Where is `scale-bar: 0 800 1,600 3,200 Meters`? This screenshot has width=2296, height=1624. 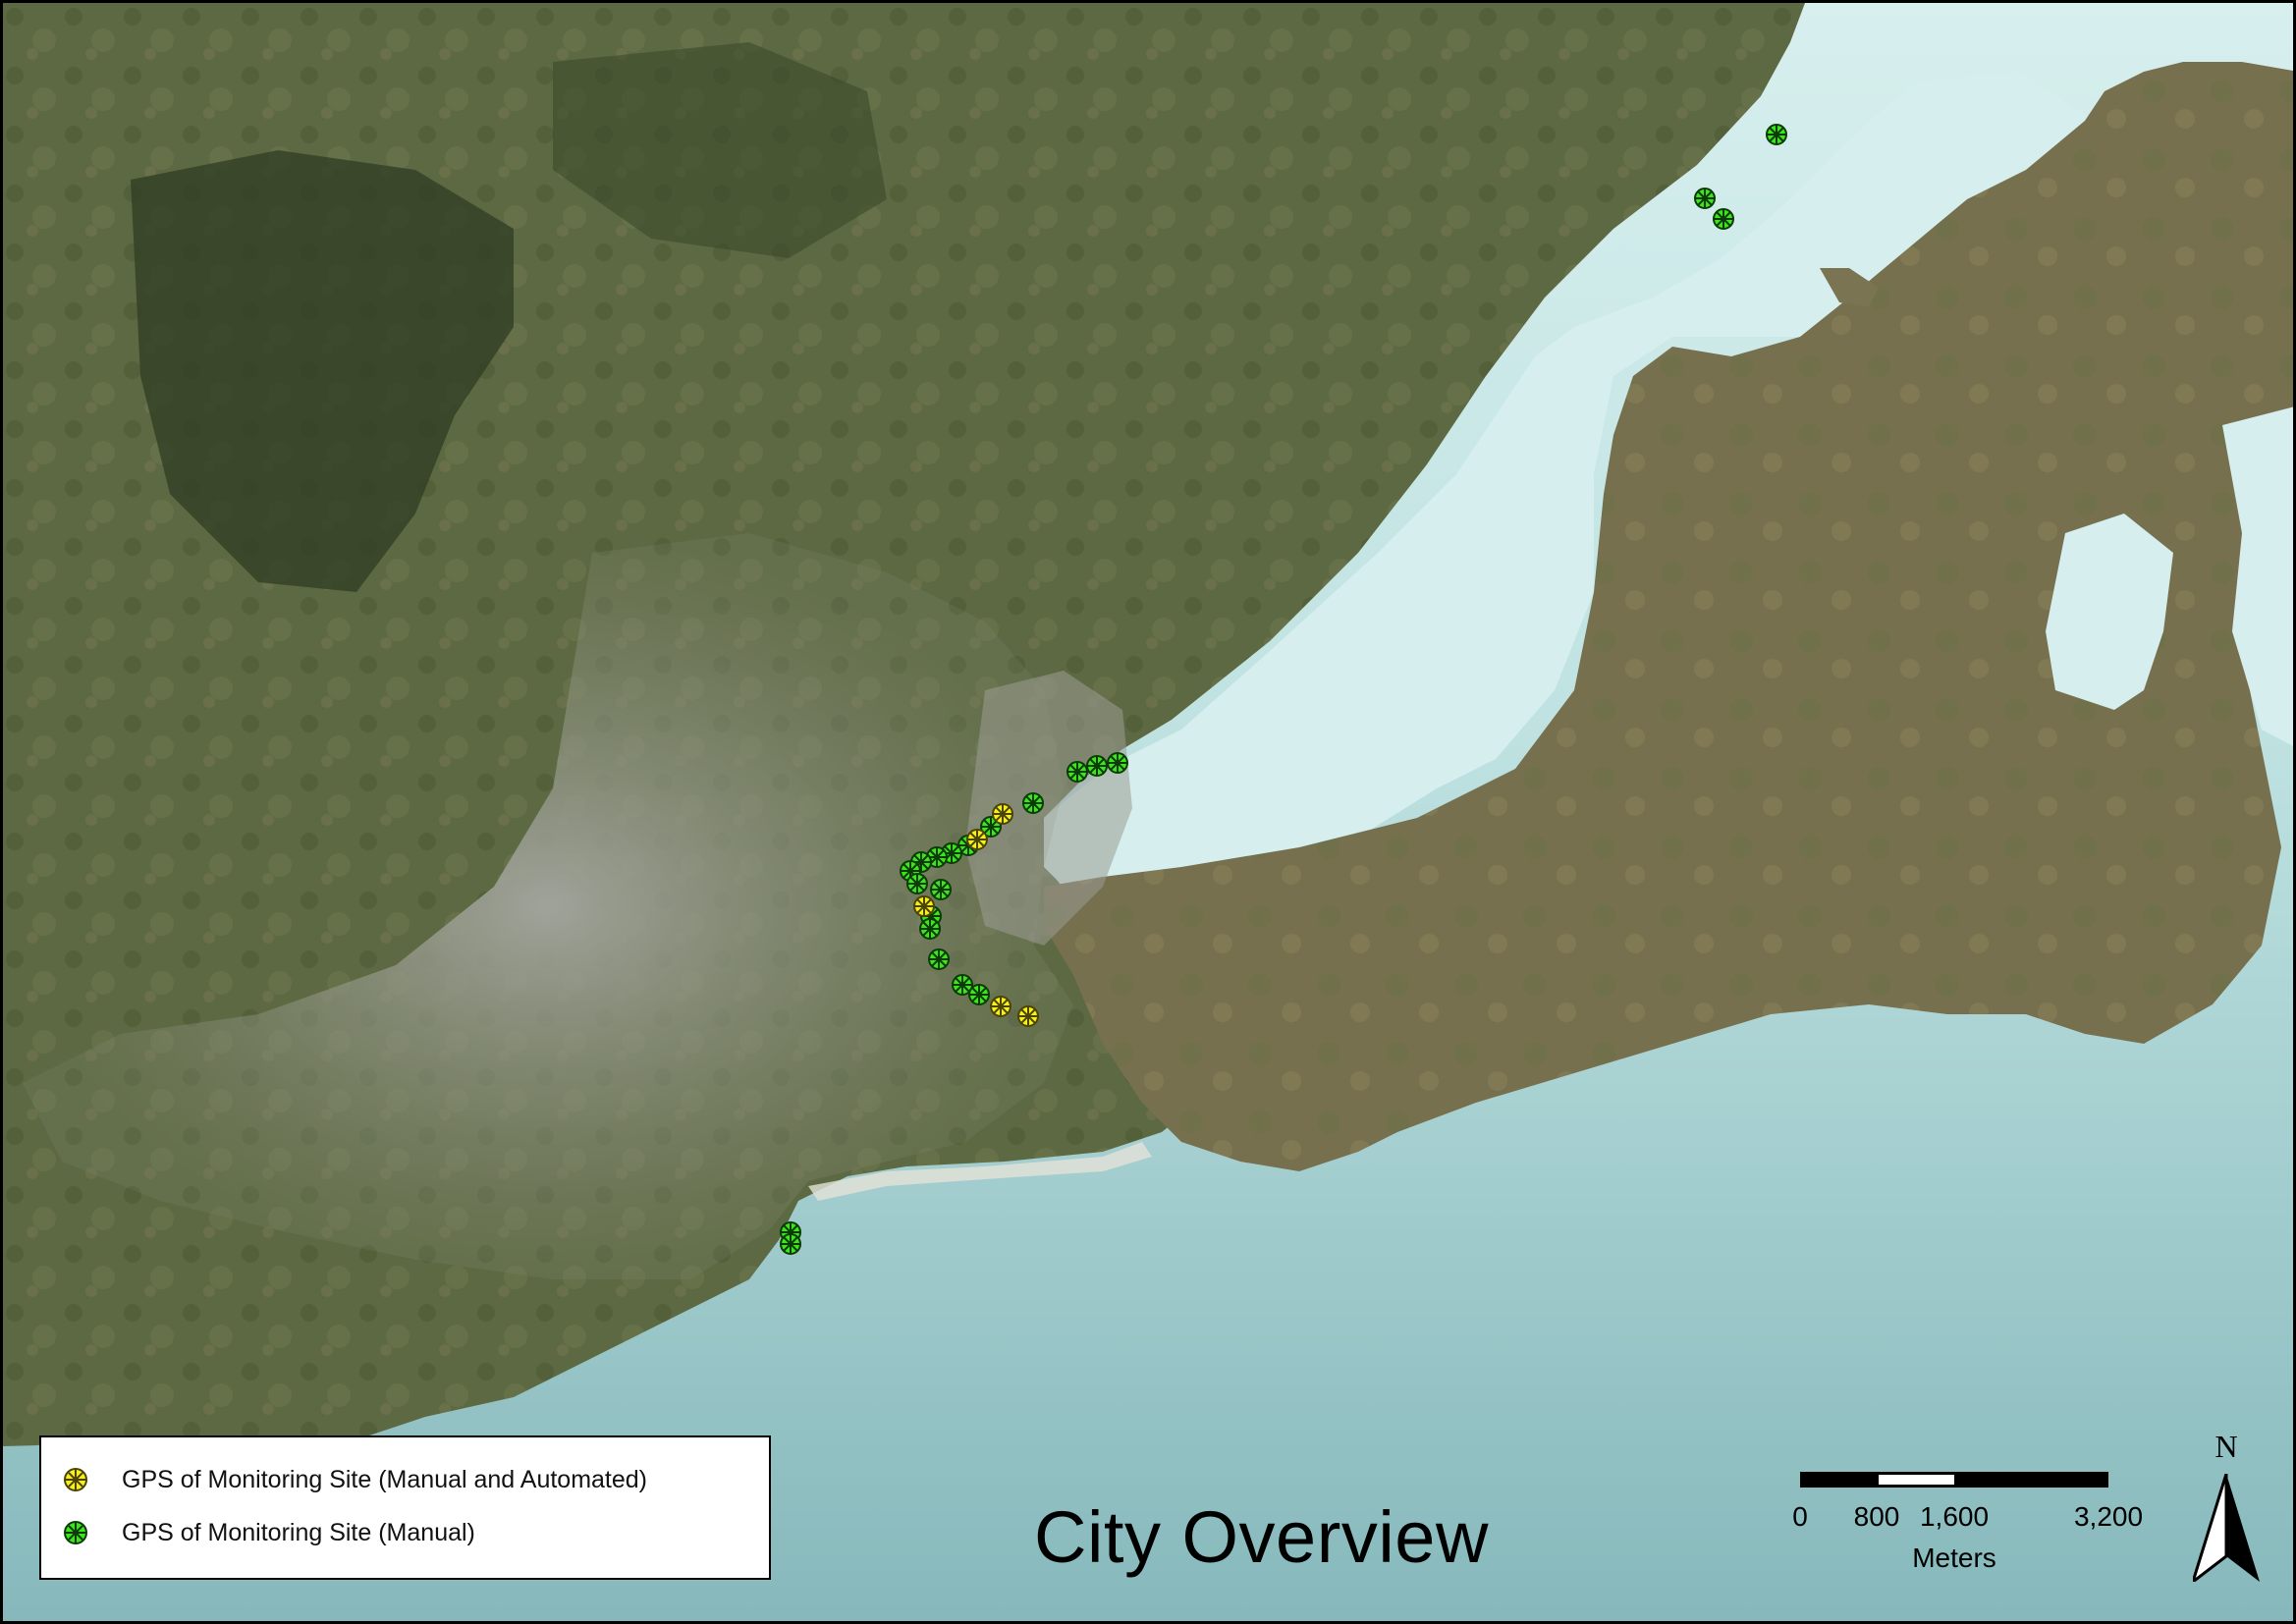 scale-bar: 0 800 1,600 3,200 Meters is located at coordinates (1976, 1526).